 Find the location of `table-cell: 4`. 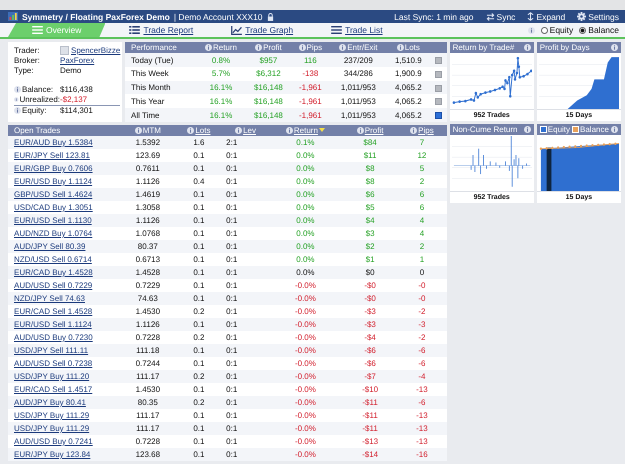

table-cell: 4 is located at coordinates (422, 220).